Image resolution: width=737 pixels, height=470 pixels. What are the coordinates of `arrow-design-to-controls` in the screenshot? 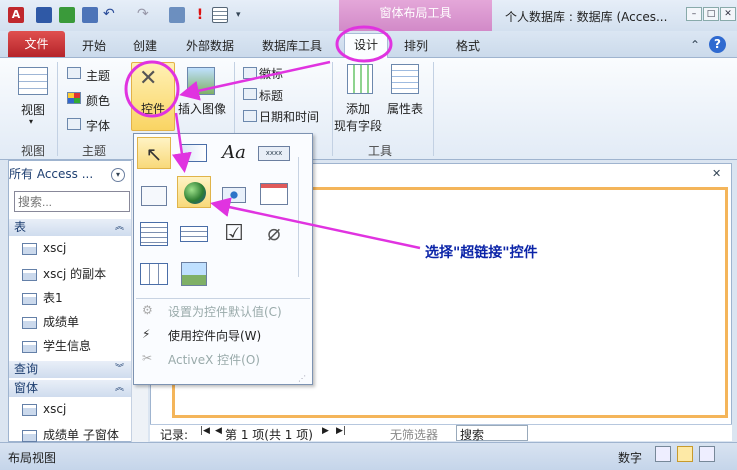 It's located at (255, 80).